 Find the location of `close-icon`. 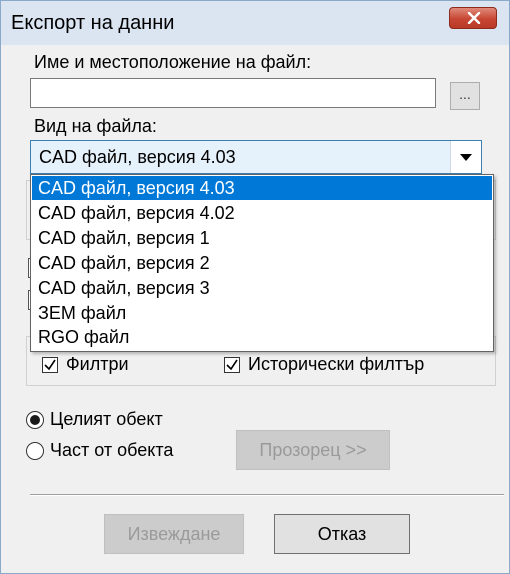

close-icon is located at coordinates (474, 18).